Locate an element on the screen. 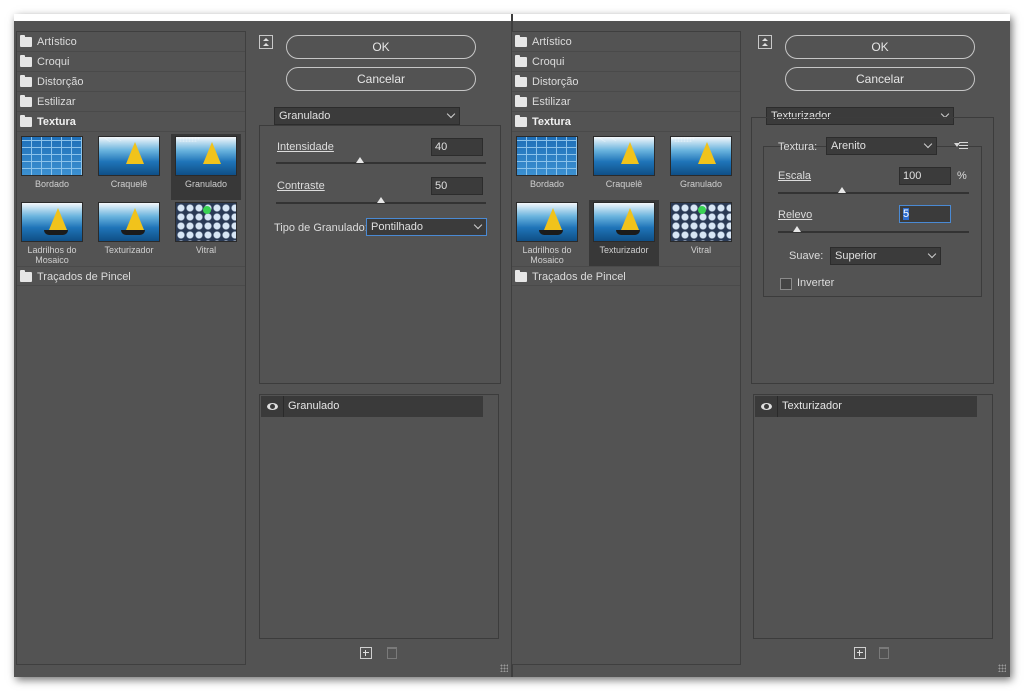 The height and width of the screenshot is (691, 1024). scale-input: 100 is located at coordinates (925, 176).